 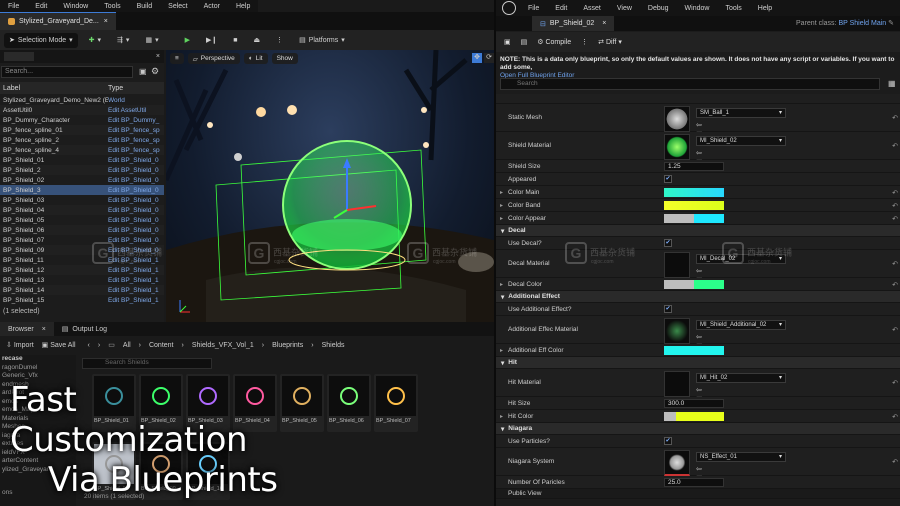 What do you see at coordinates (82, 140) in the screenshot?
I see `outliner-row: BP_fence_spline_2 Edit BP_fence_sp` at bounding box center [82, 140].